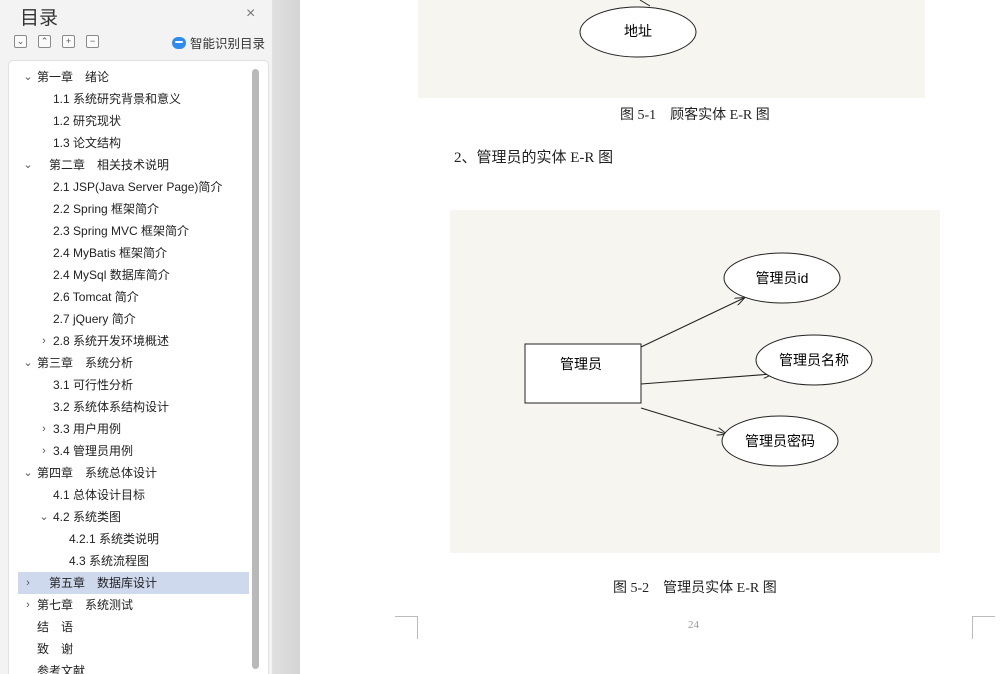 The width and height of the screenshot is (1002, 674). I want to click on panel-splitter, so click(286, 337).